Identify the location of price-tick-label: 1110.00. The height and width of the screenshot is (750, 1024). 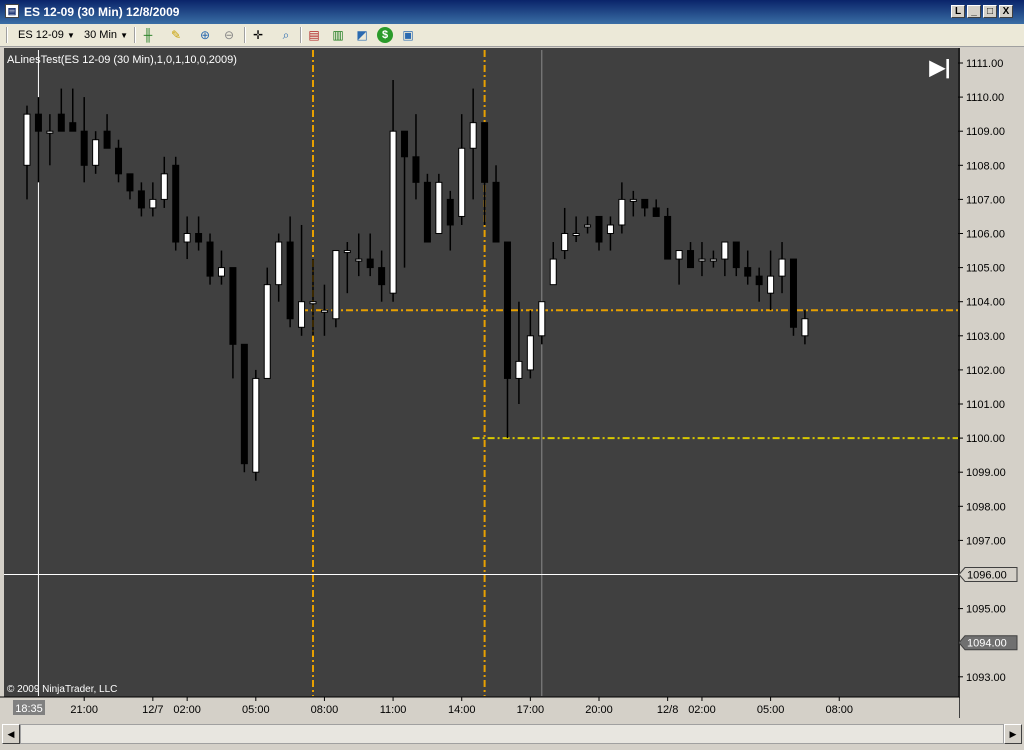
(985, 98).